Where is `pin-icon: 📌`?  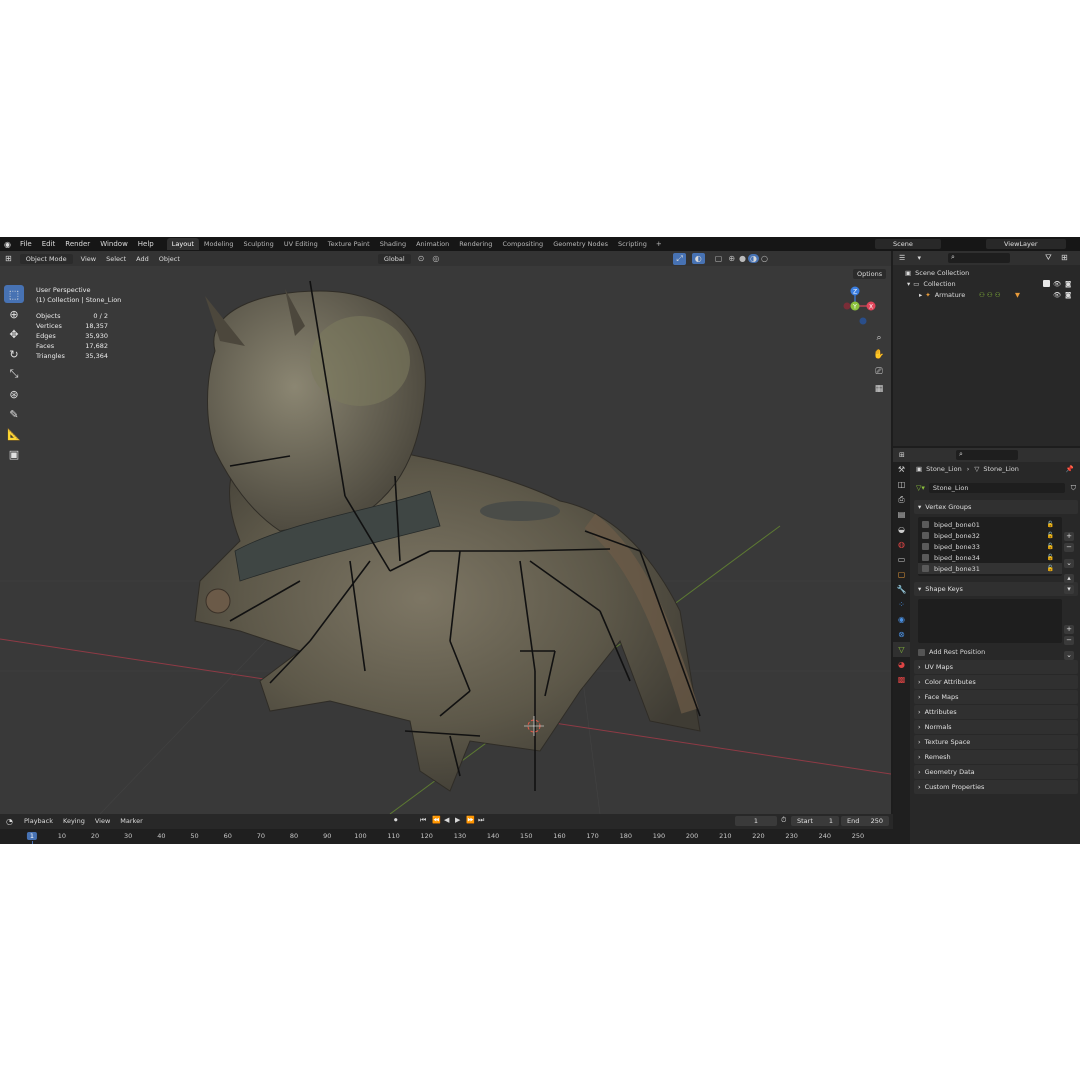 pin-icon: 📌 is located at coordinates (1070, 469).